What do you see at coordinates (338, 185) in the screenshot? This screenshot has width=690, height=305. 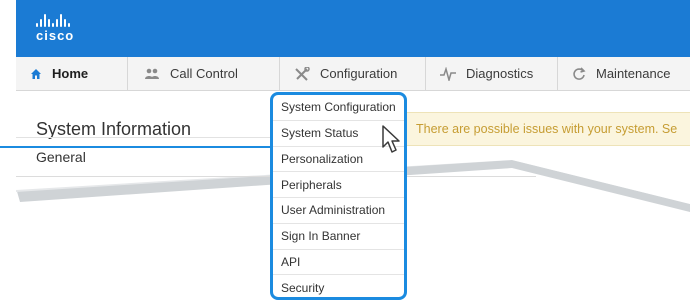 I see `menu-item-peripherals: Peripherals` at bounding box center [338, 185].